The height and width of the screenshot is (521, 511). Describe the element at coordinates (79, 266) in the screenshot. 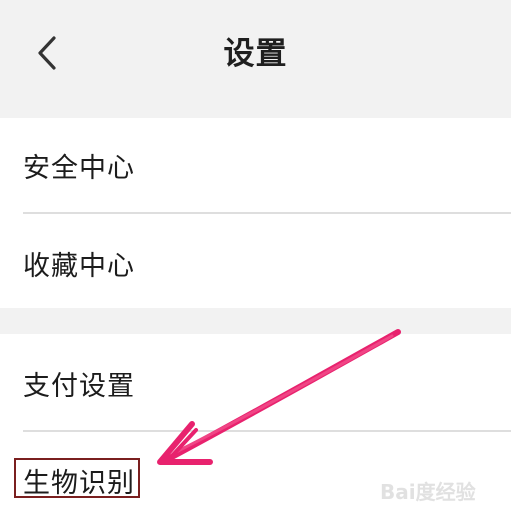

I see `menu-item-label: 收藏中心` at that location.